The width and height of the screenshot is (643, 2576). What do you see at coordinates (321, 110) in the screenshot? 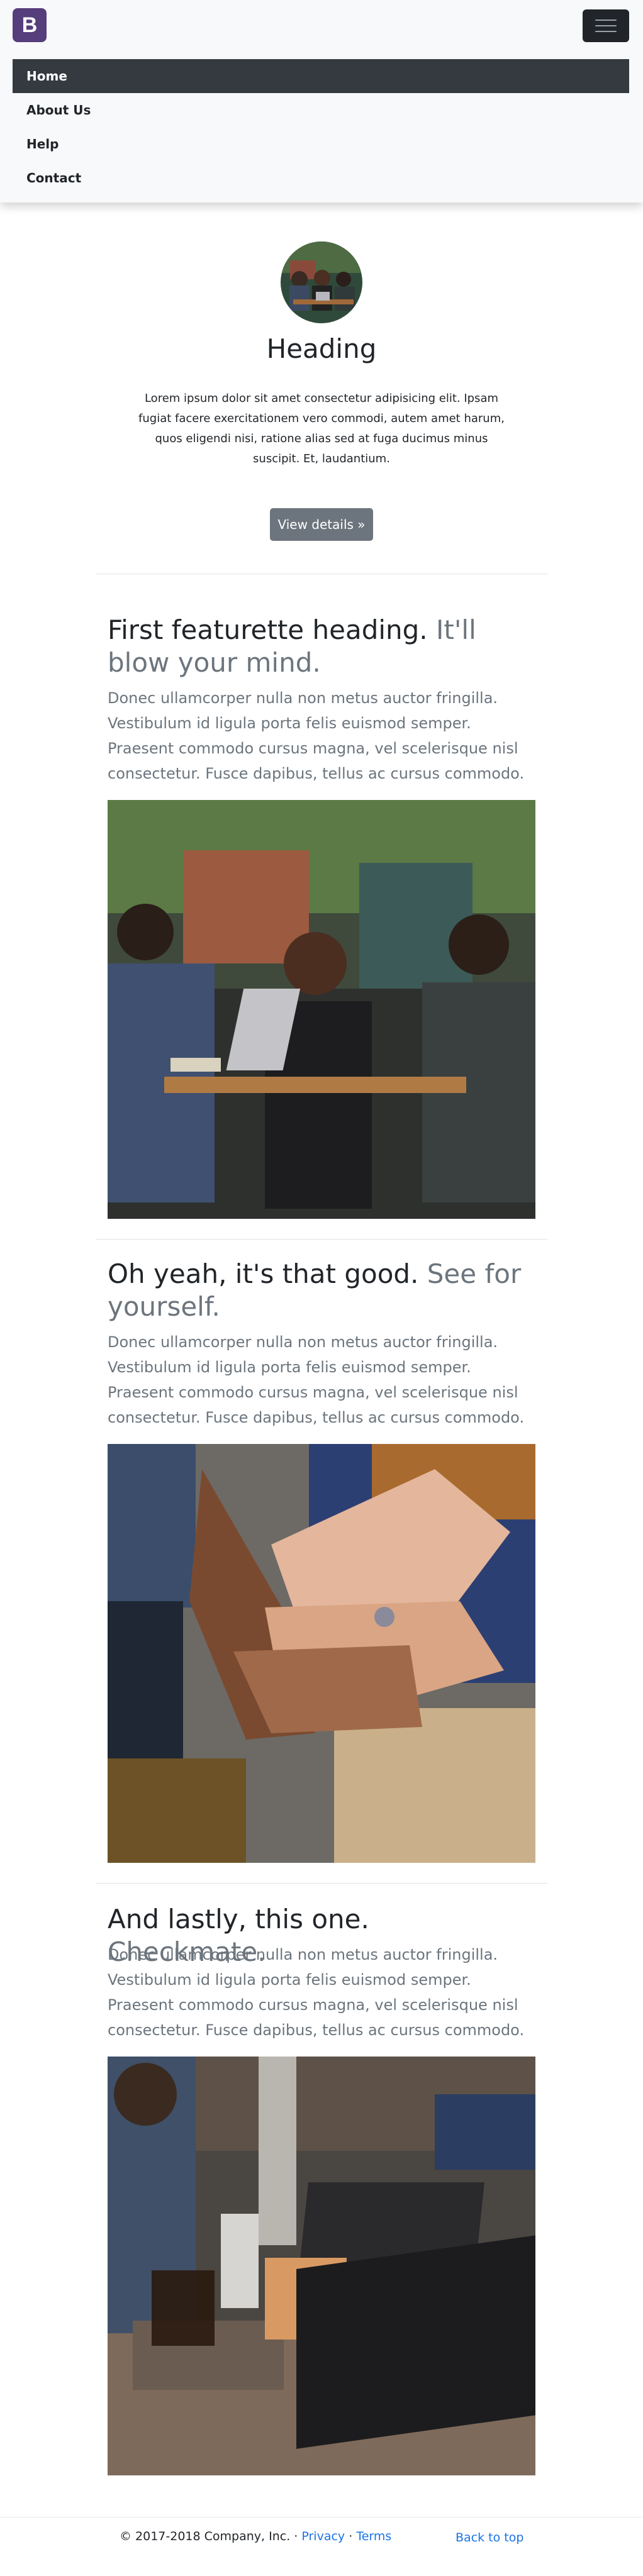
I see `nav-item-about-us: About Us` at bounding box center [321, 110].